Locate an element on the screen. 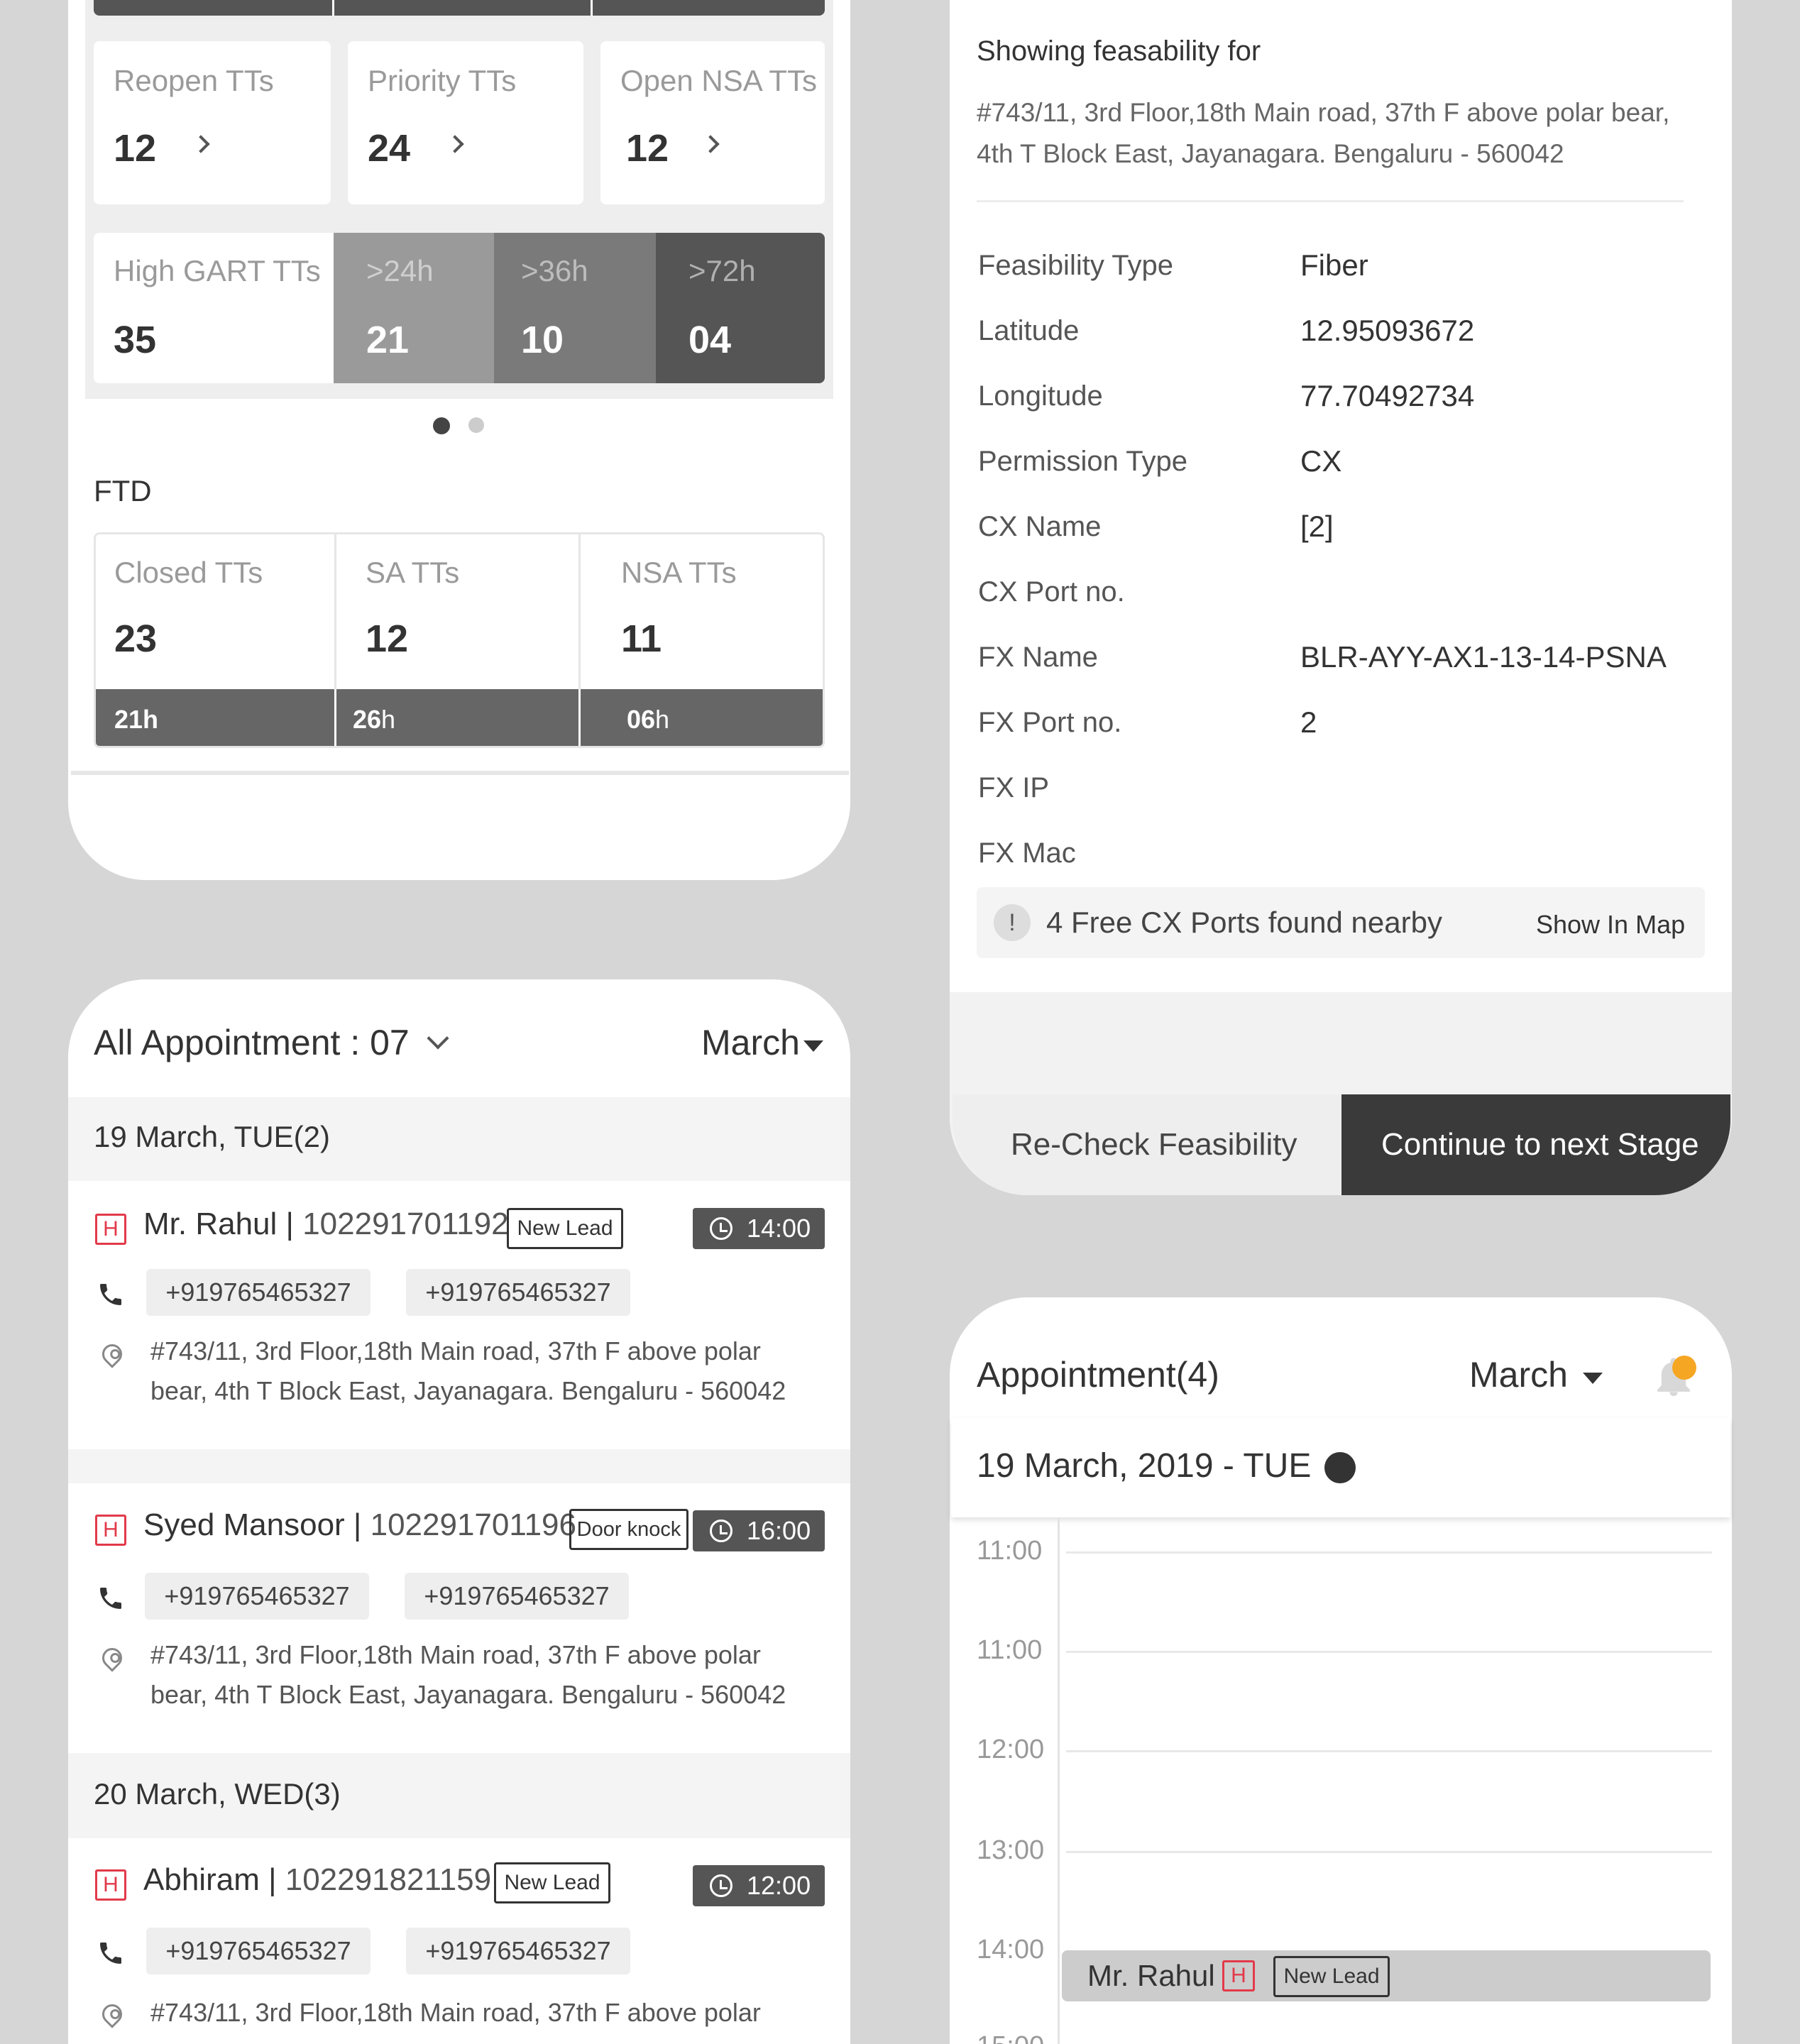 This screenshot has height=2044, width=1800. hours-closed: 21h is located at coordinates (136, 719).